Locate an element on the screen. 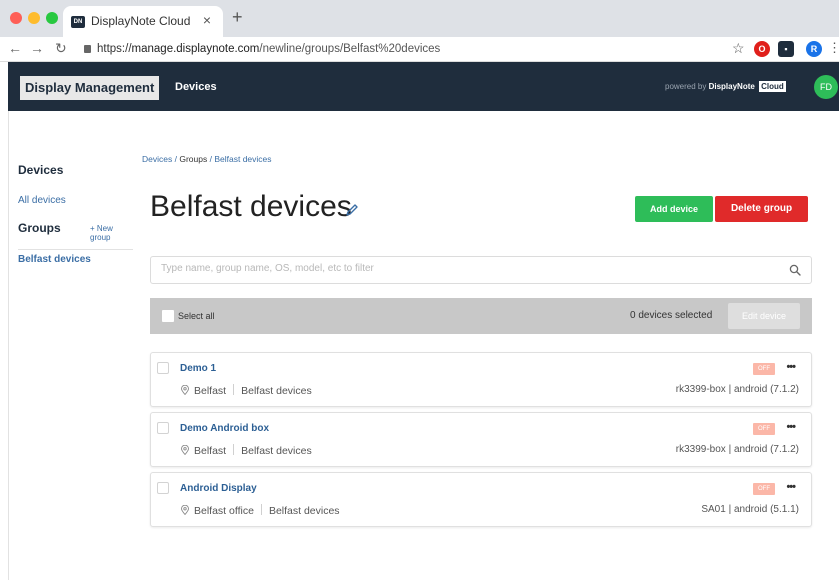  select-all-checkbox is located at coordinates (168, 316).